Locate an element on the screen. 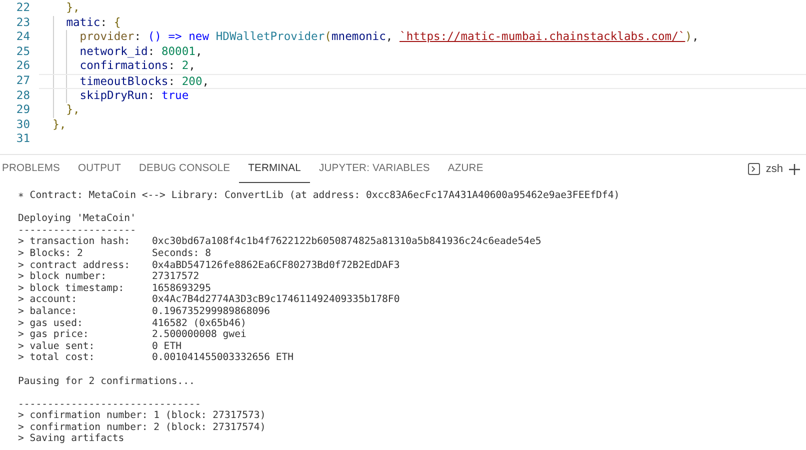  code-line: matic: { is located at coordinates (422, 23).